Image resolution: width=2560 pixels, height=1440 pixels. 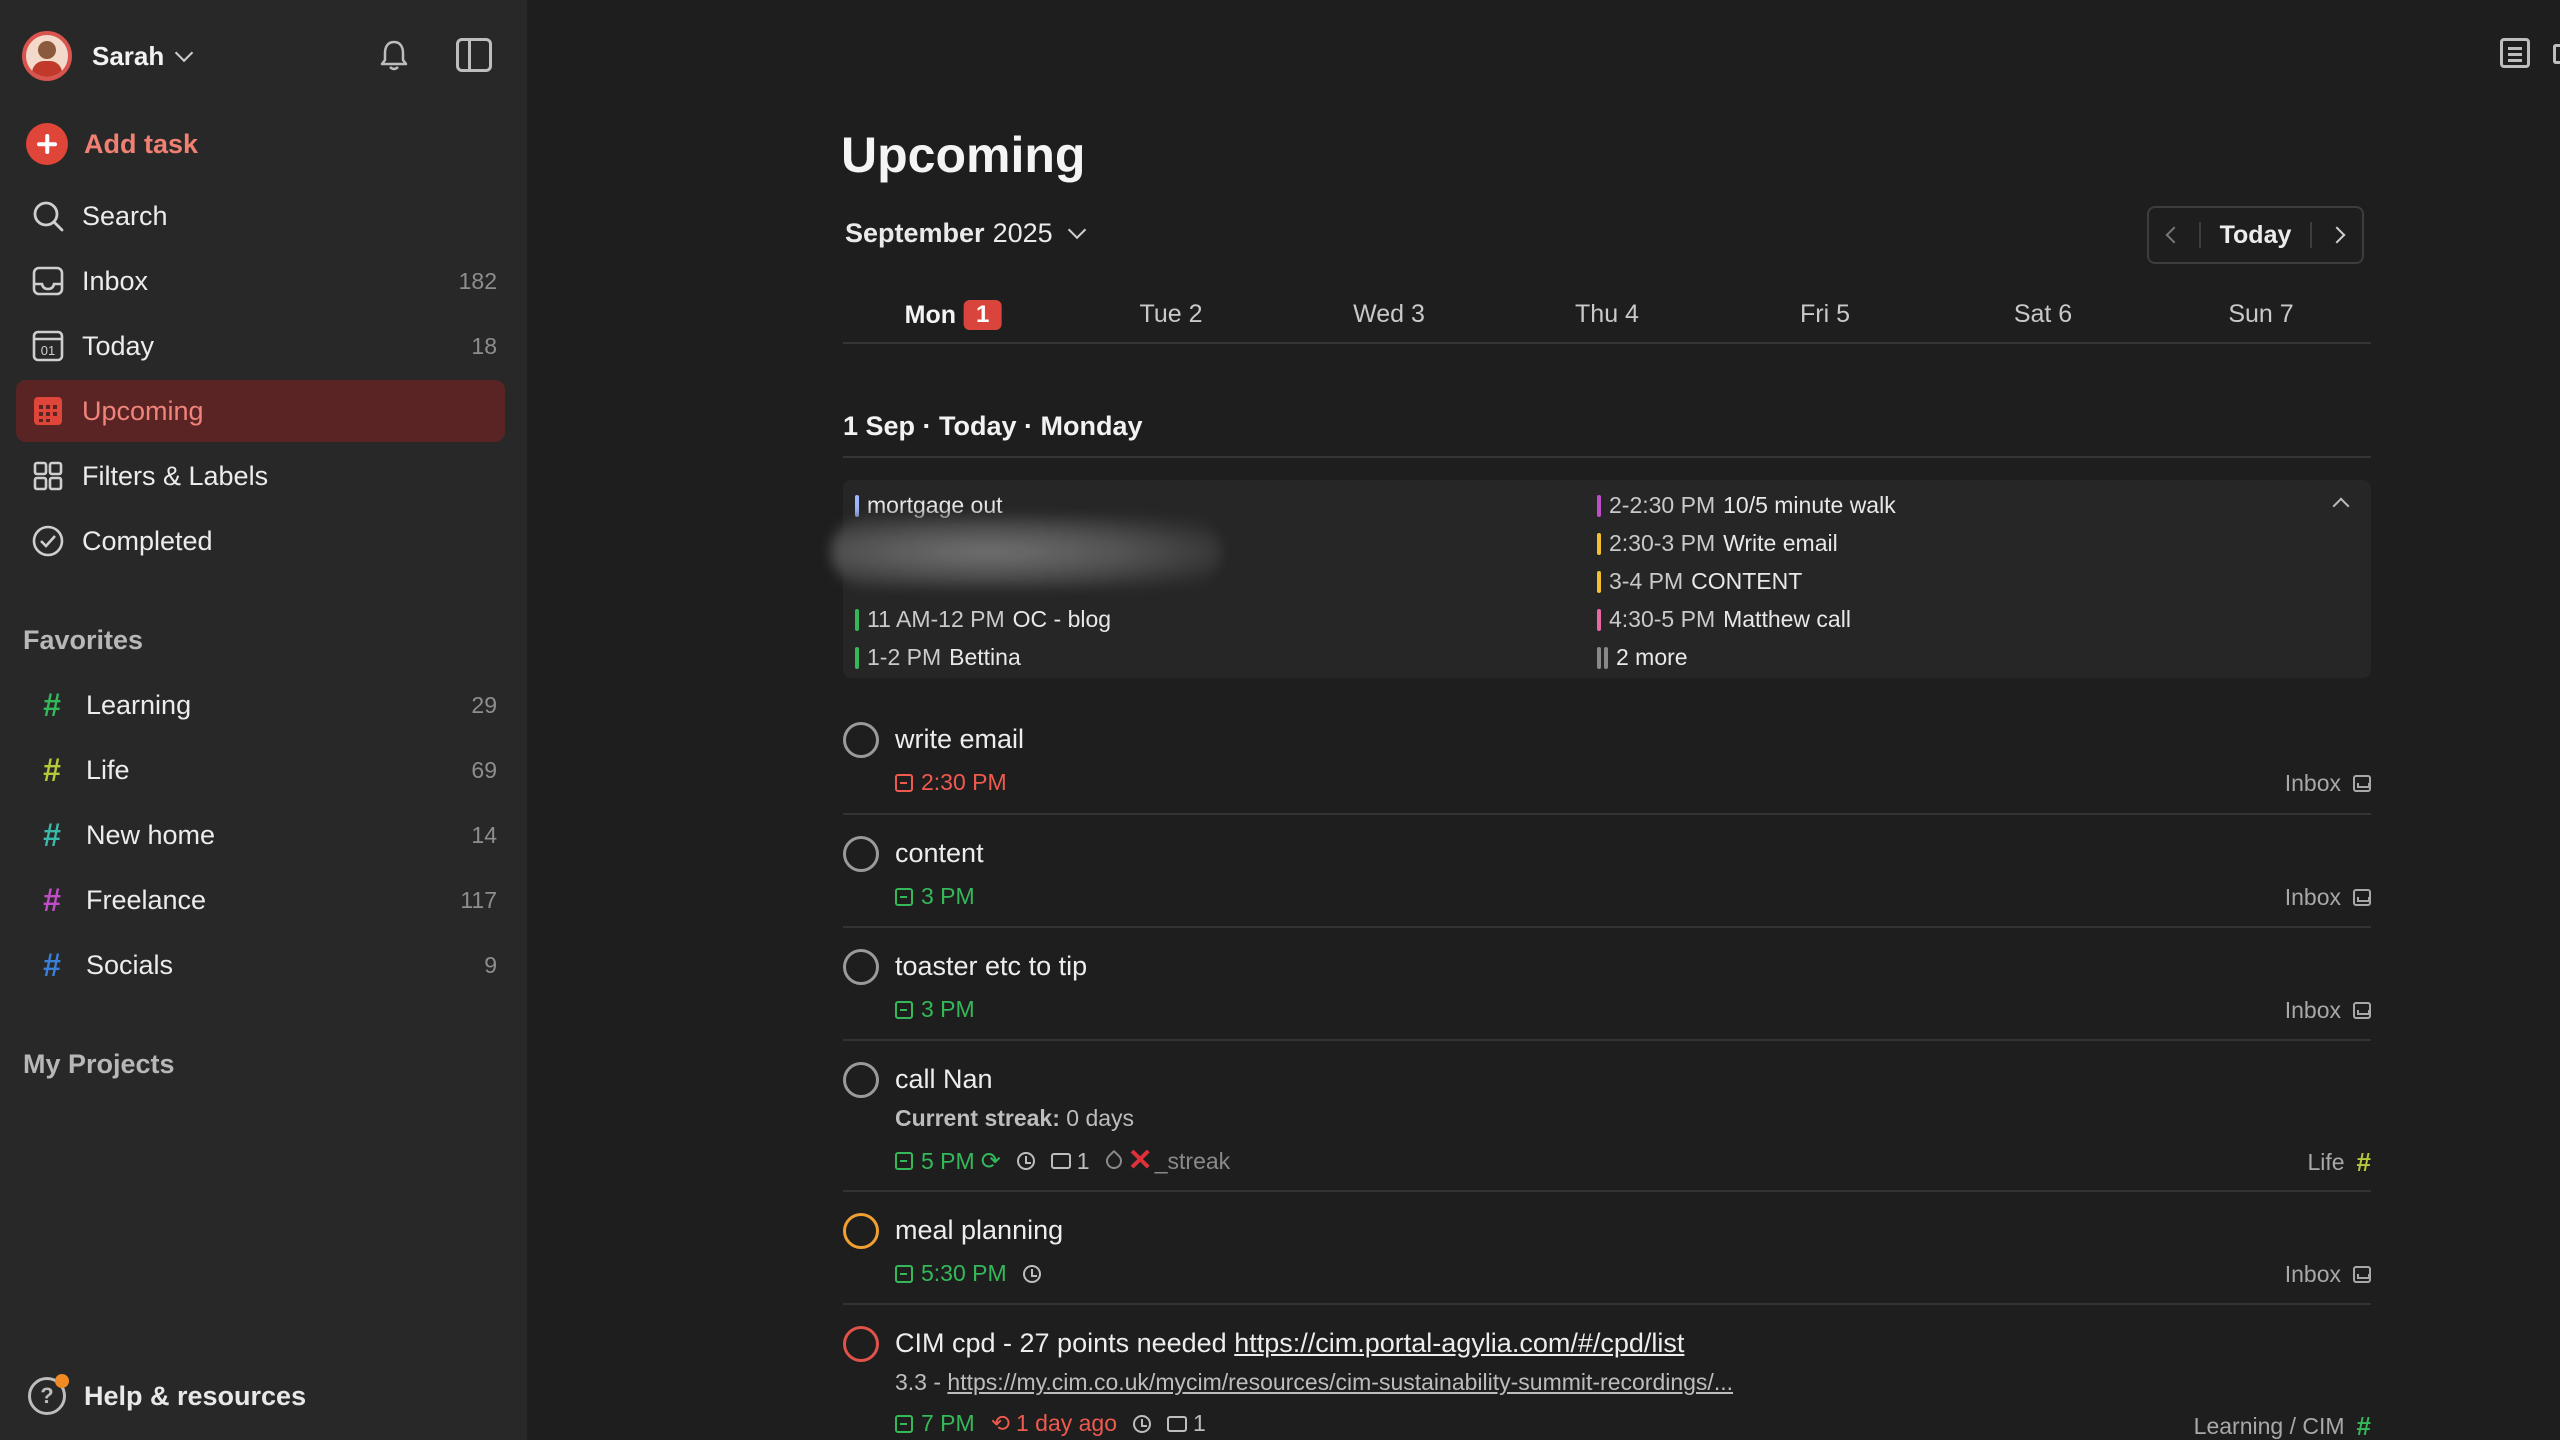 I want to click on event-title: Write email, so click(x=1780, y=543).